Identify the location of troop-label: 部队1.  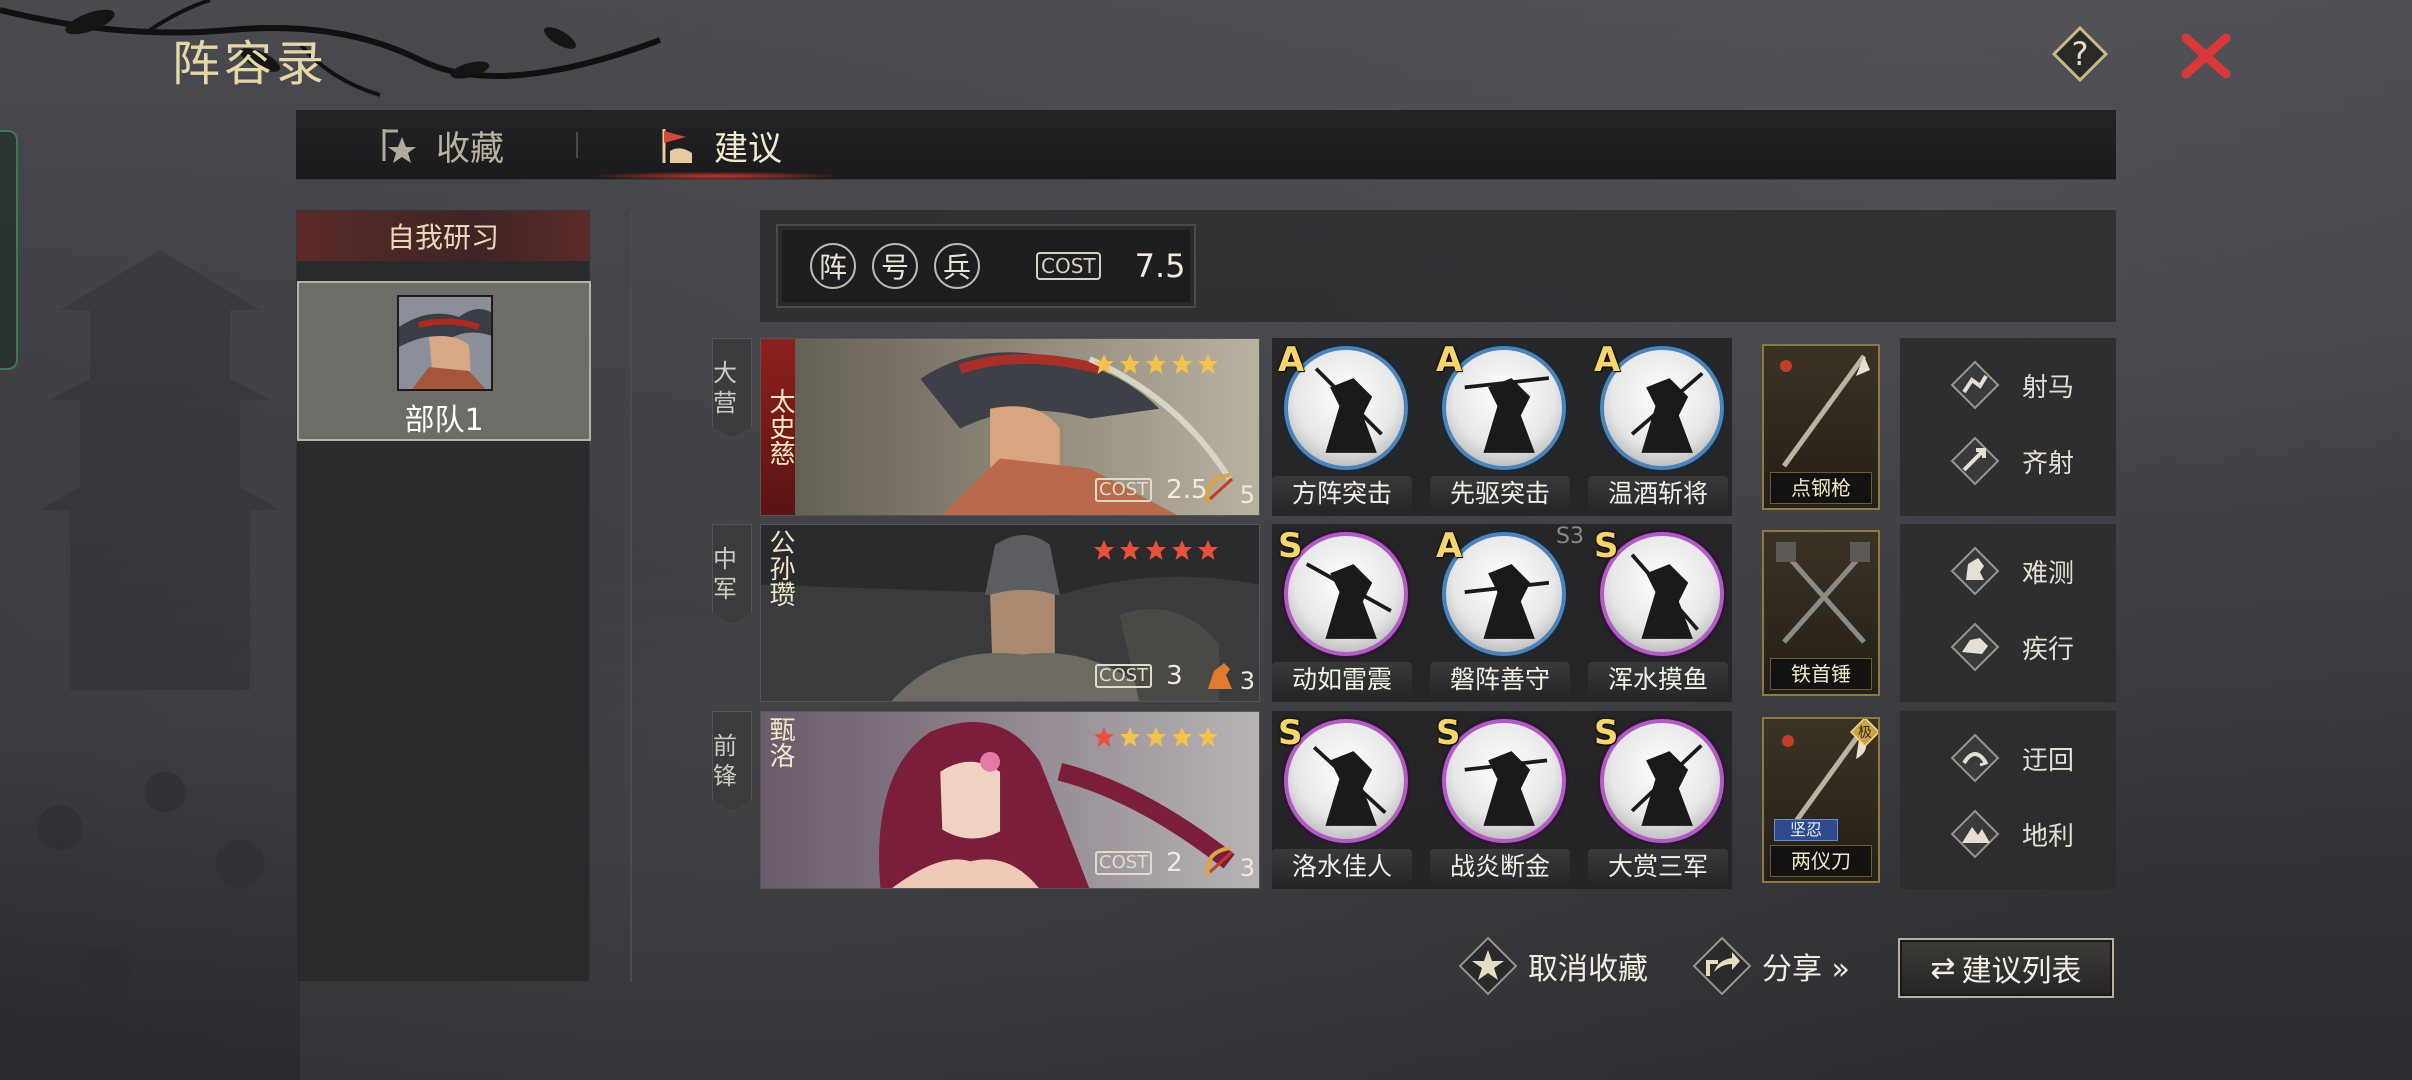
(444, 420).